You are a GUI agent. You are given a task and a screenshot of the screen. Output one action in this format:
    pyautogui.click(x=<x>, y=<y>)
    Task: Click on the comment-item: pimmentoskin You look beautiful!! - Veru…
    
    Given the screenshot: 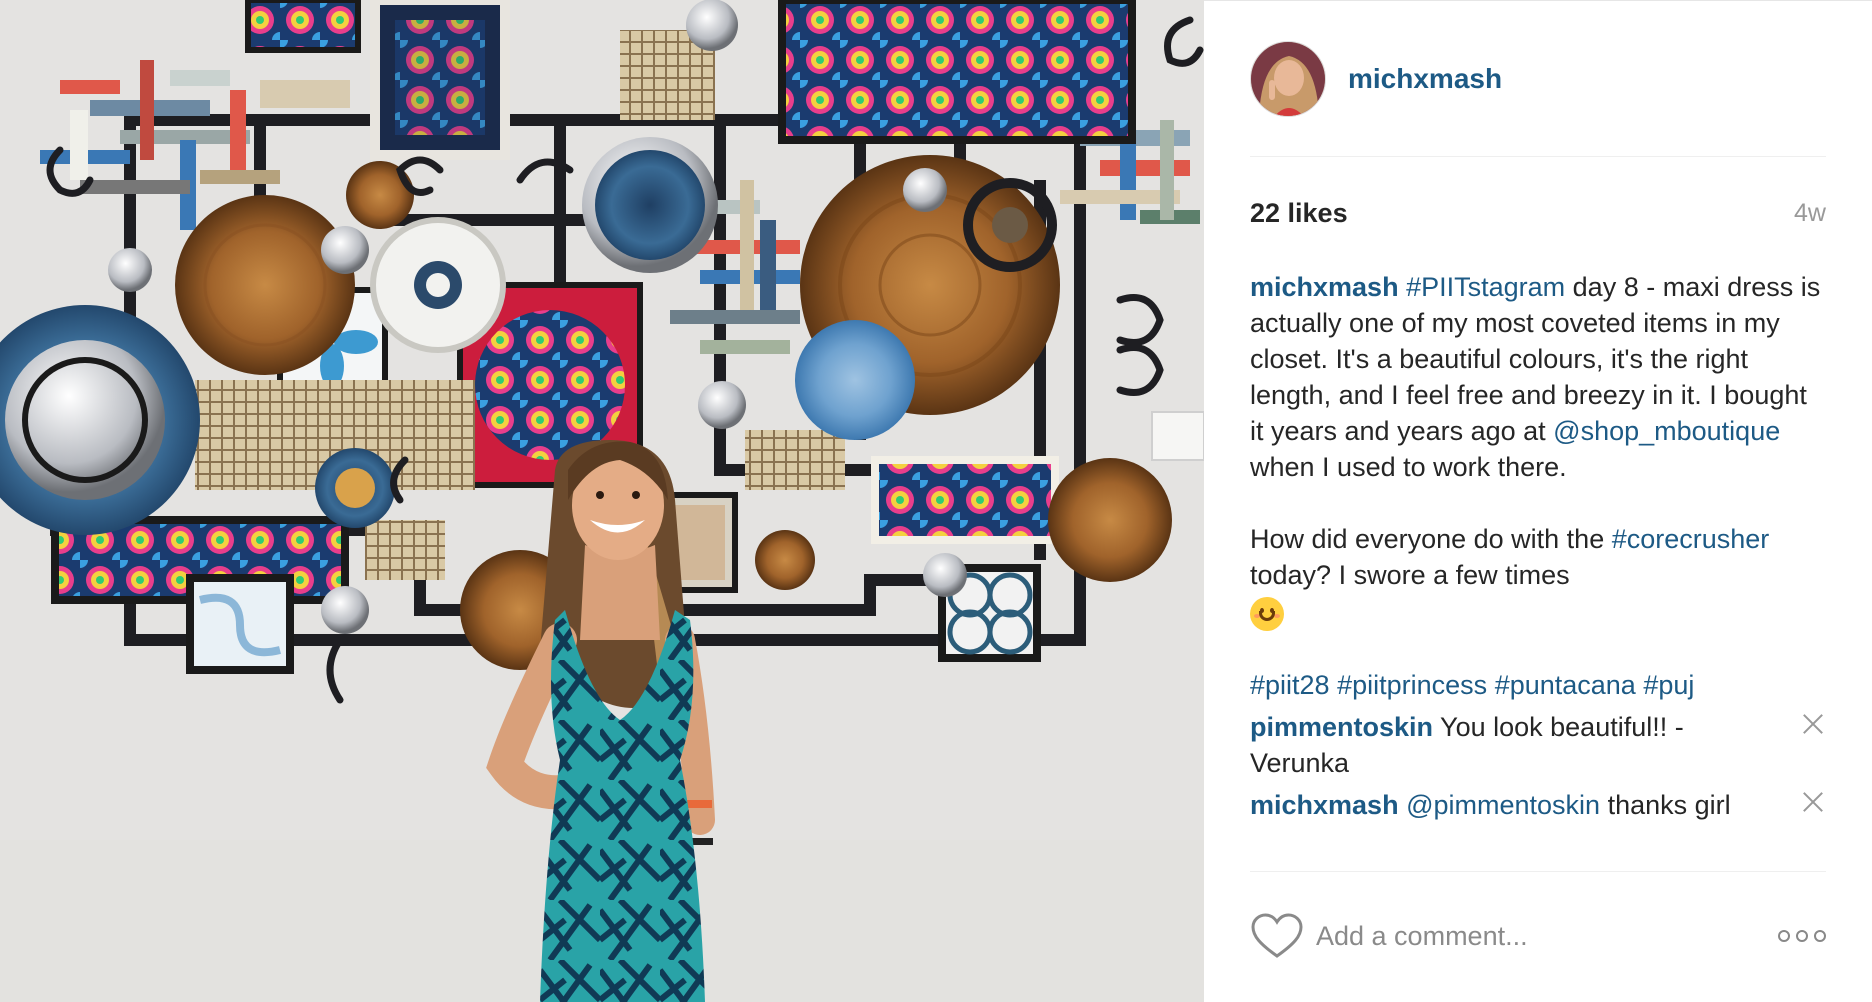 What is the action you would take?
    pyautogui.click(x=1538, y=745)
    